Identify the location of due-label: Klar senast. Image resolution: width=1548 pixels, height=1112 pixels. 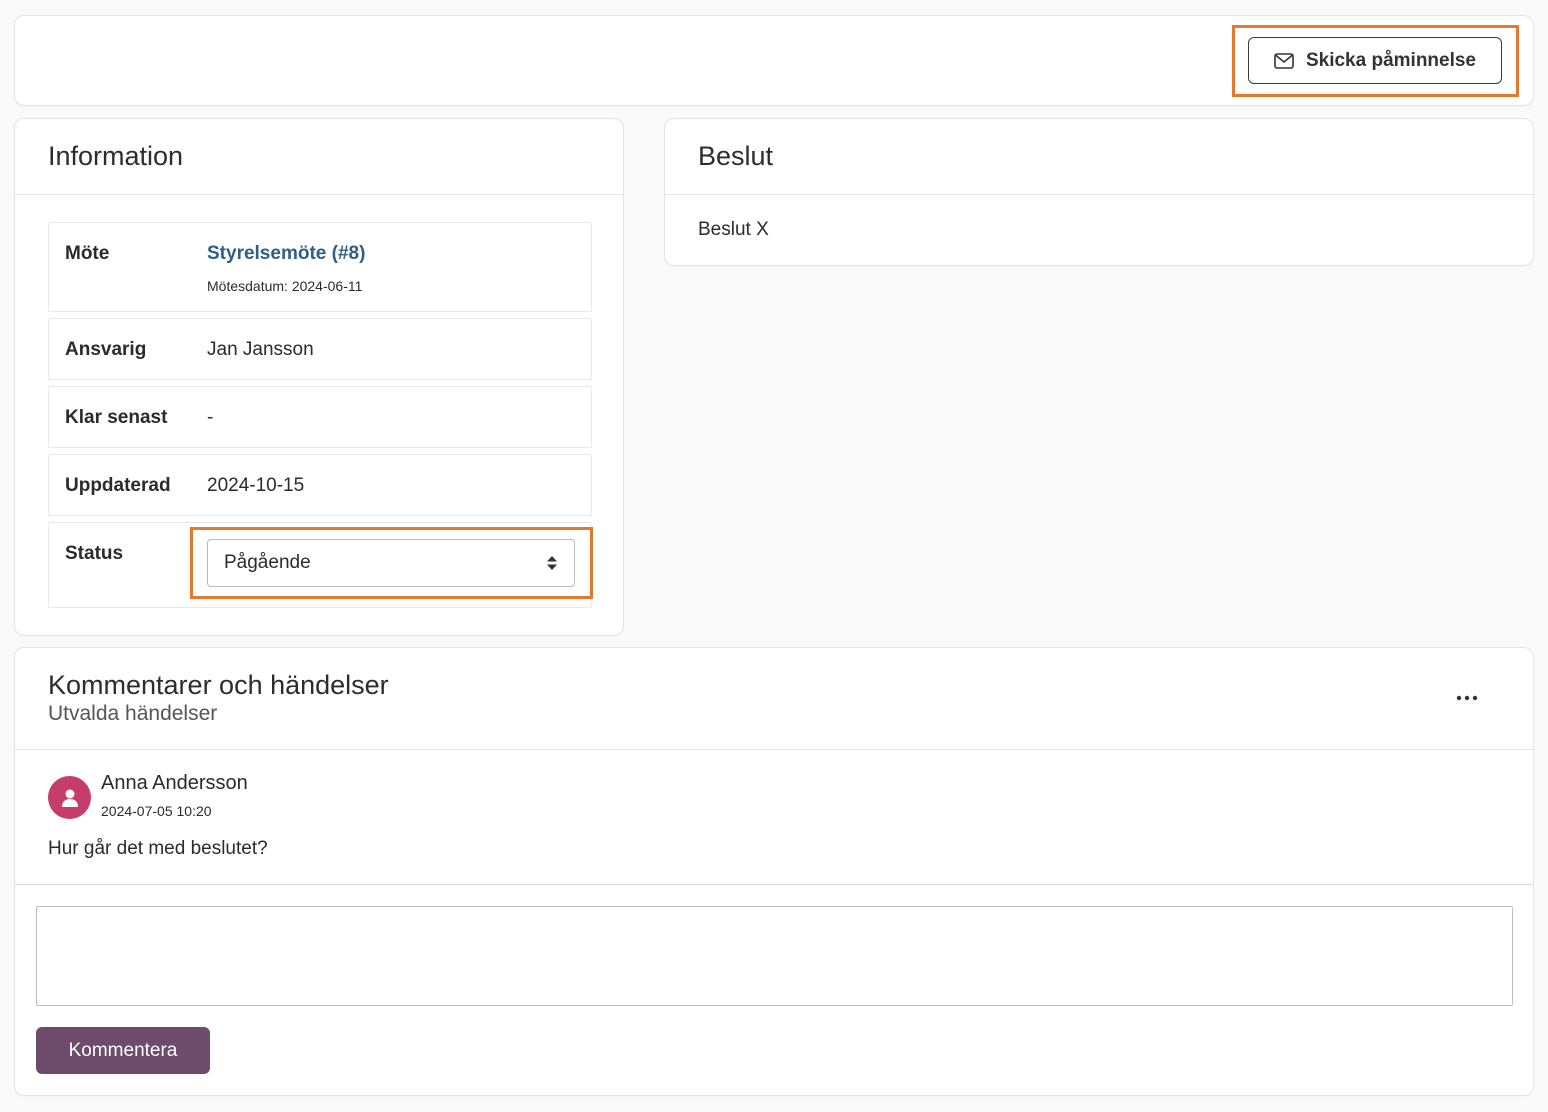
(116, 417).